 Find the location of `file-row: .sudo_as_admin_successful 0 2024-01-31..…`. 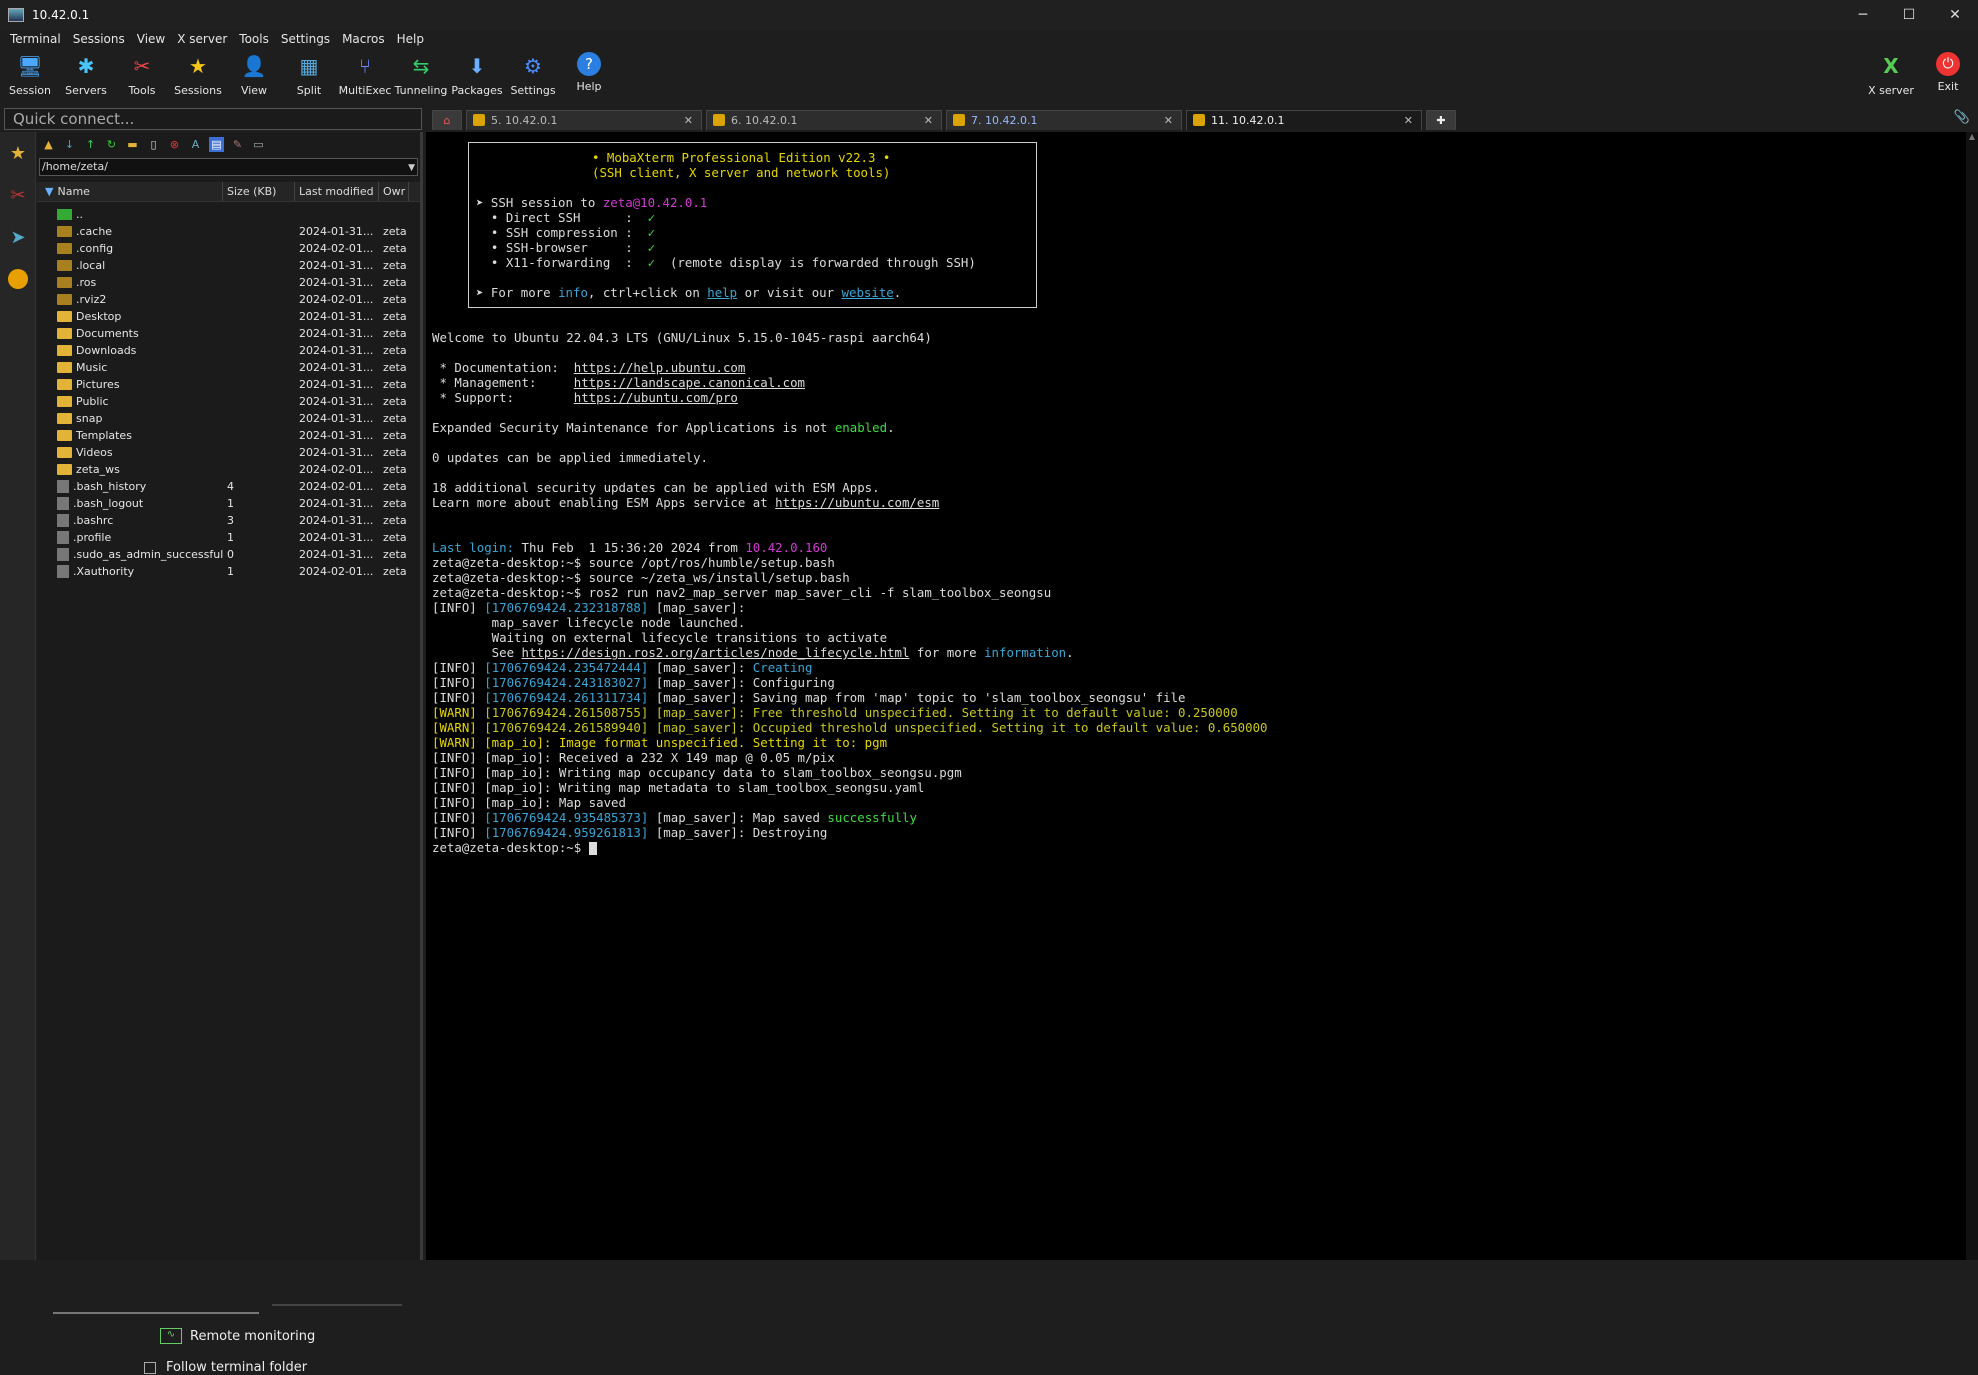

file-row: .sudo_as_admin_successful 0 2024-01-31..… is located at coordinates (228, 554).